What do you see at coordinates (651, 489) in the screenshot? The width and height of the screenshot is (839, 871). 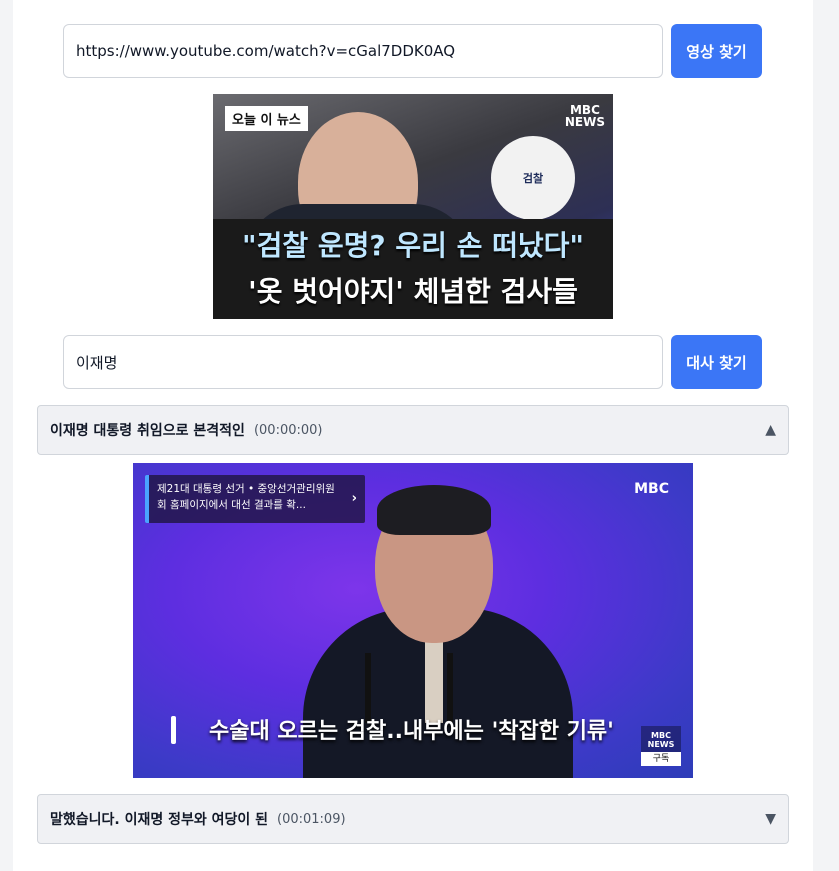 I see `video-mbc-logo: MBC` at bounding box center [651, 489].